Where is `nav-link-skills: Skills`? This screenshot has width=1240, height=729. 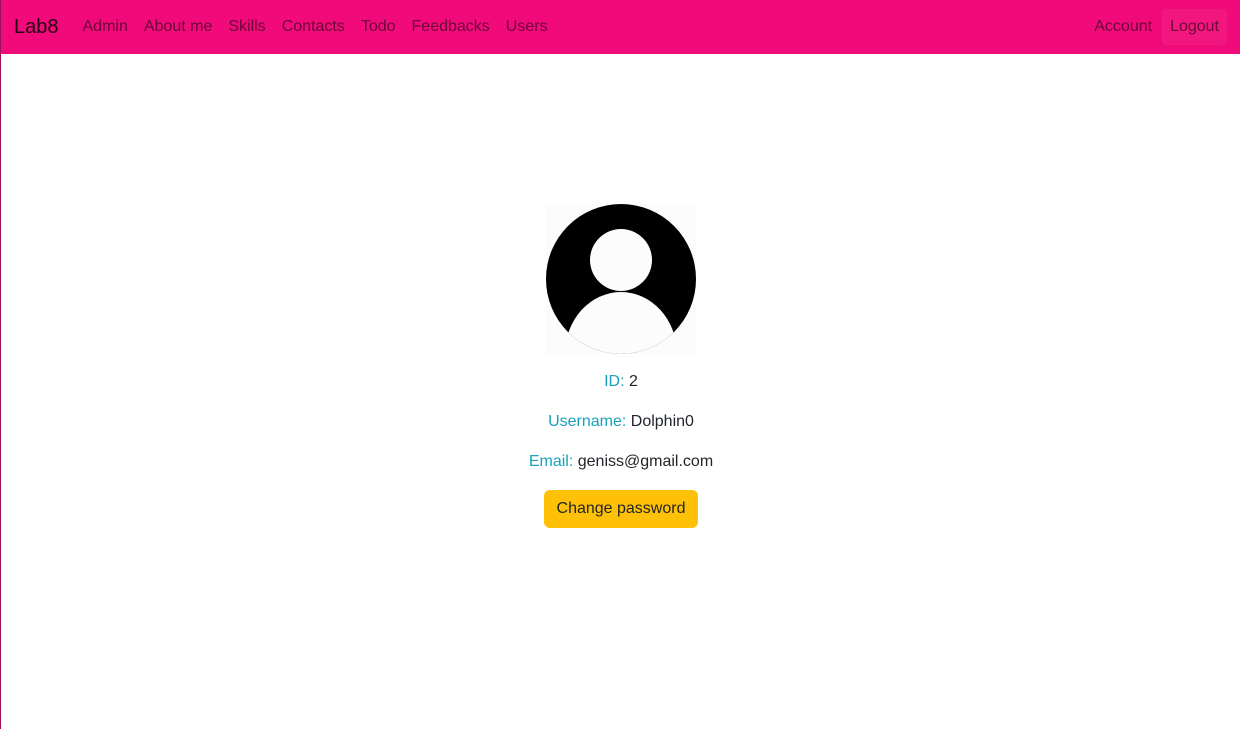 nav-link-skills: Skills is located at coordinates (246, 27).